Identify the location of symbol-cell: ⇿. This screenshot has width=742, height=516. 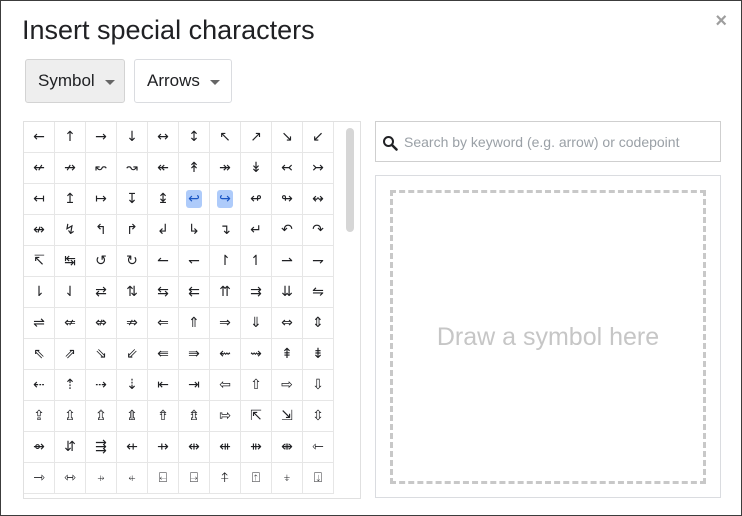
(70, 478).